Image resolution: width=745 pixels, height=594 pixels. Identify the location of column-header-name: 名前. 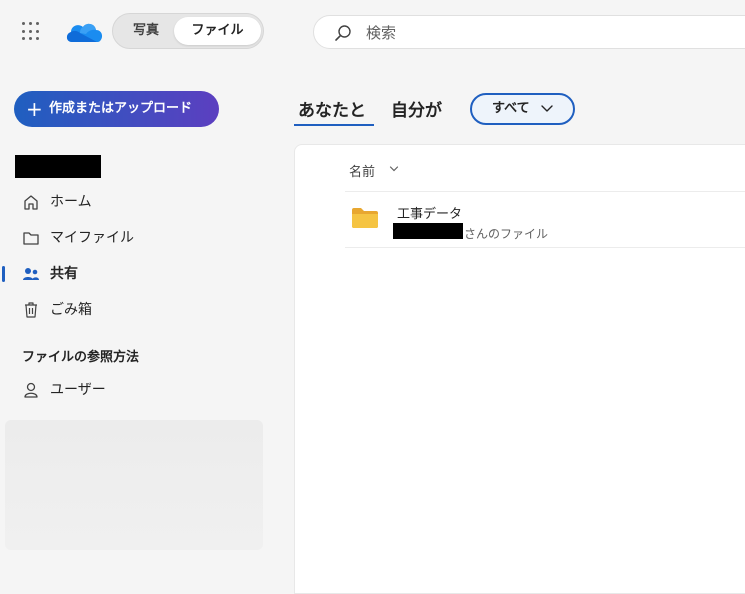
(374, 170).